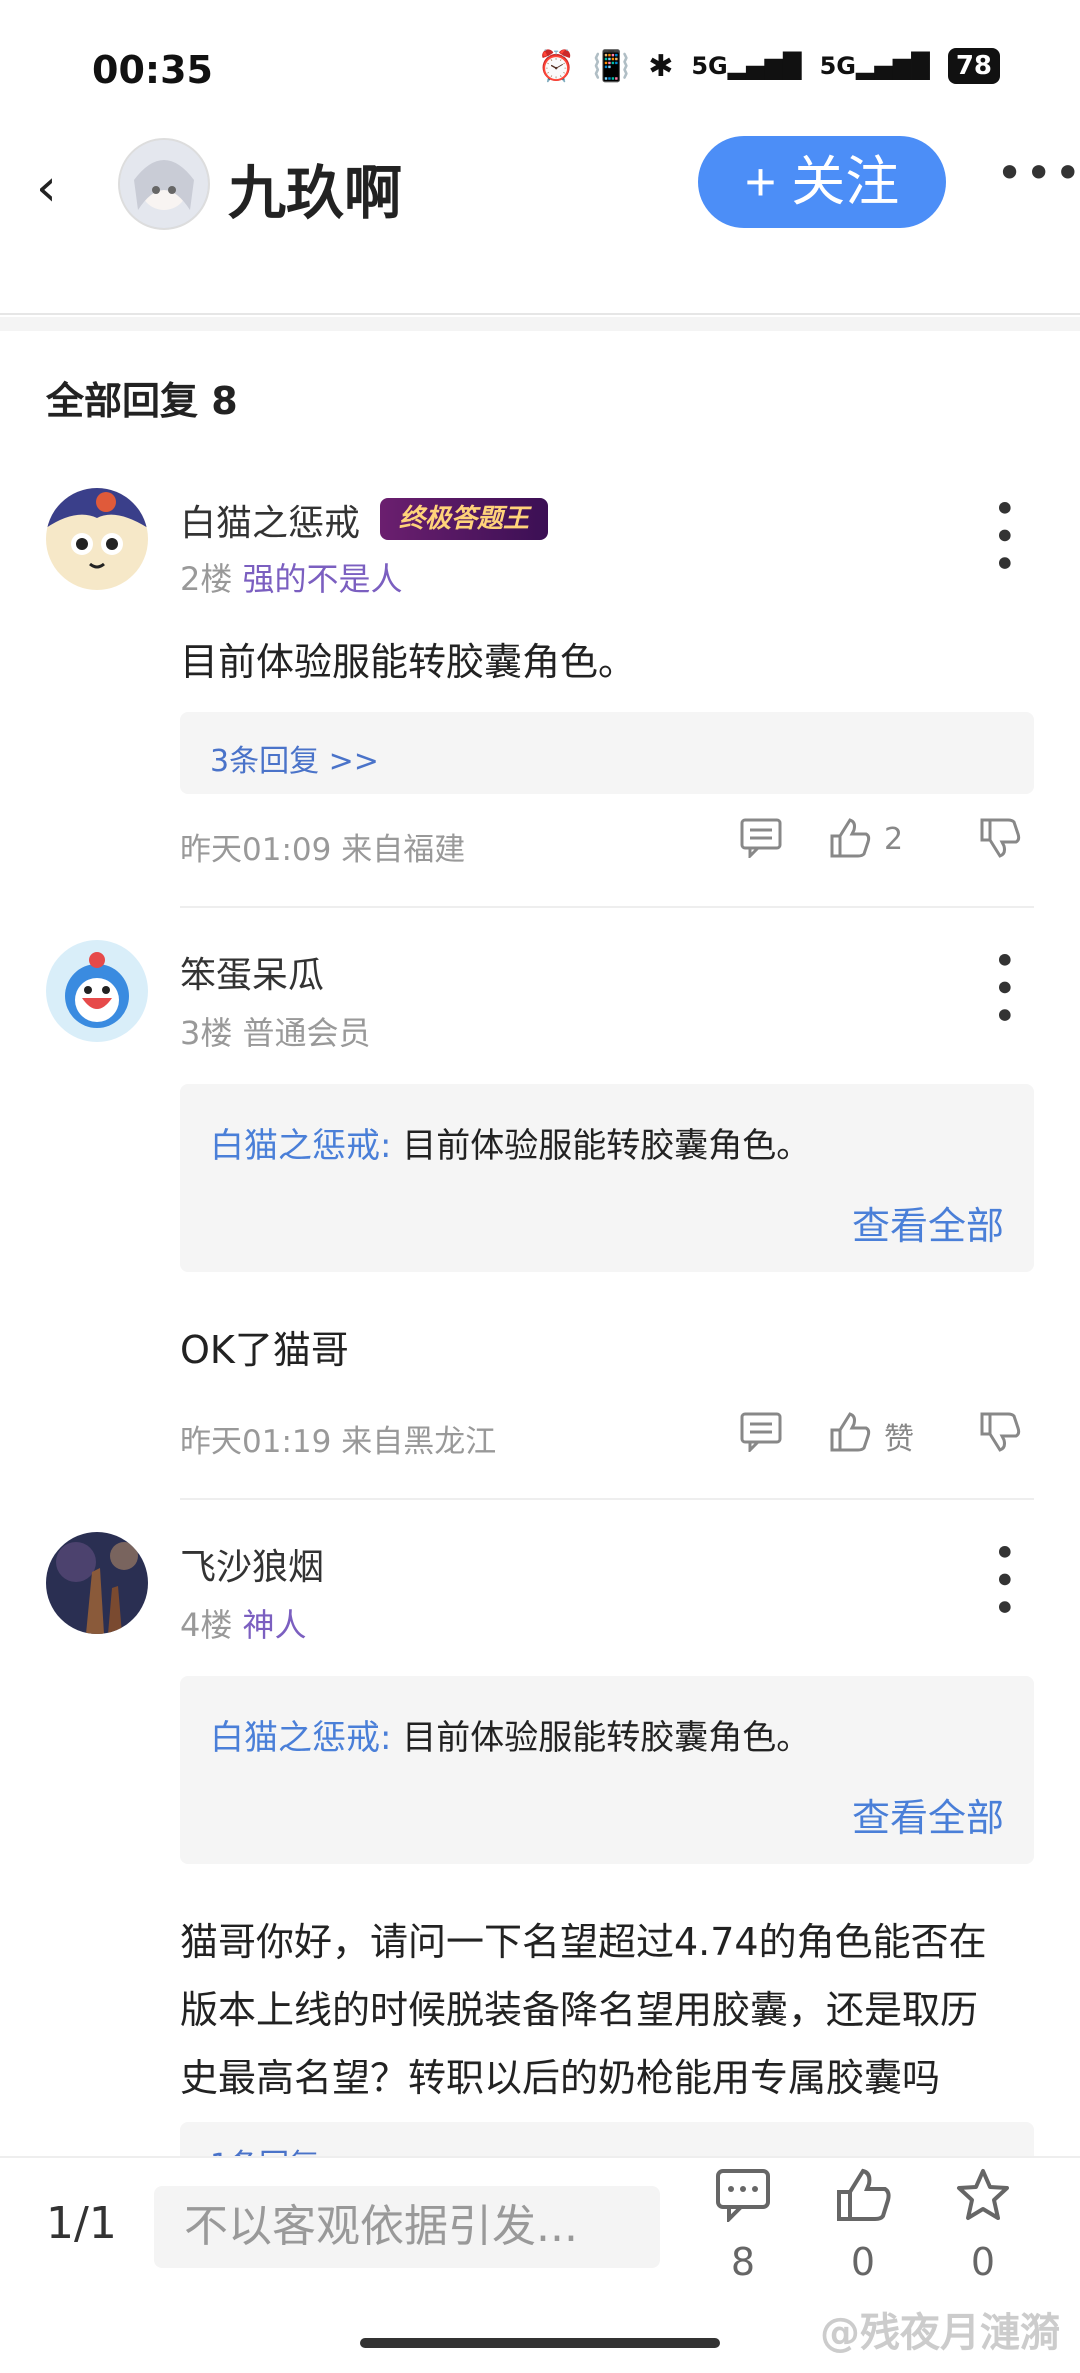 Image resolution: width=1080 pixels, height=2373 pixels. I want to click on comment-button: 8, so click(743, 2226).